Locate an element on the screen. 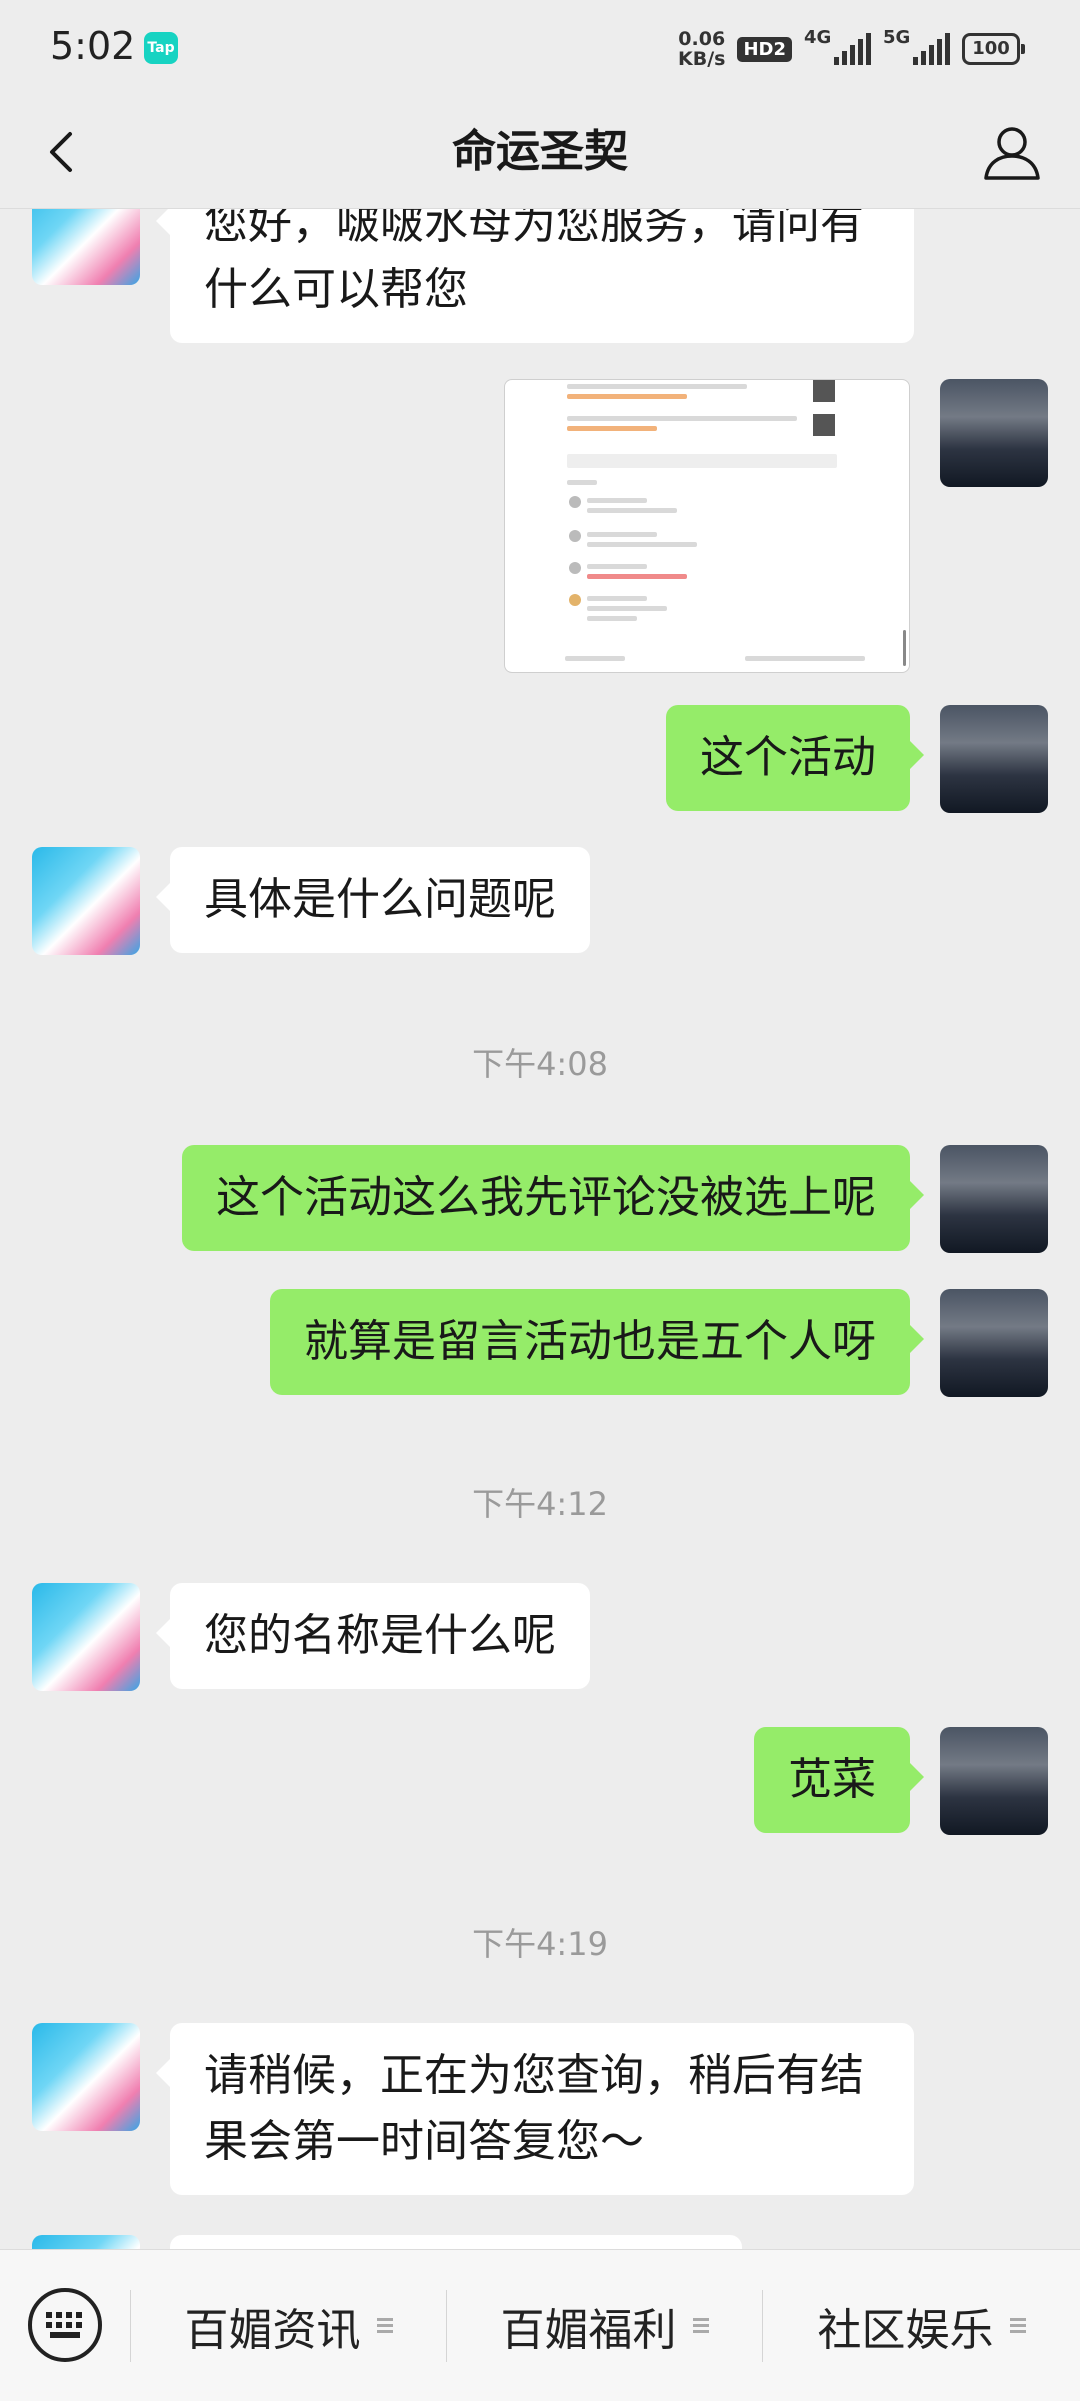  person-icon is located at coordinates (1012, 152).